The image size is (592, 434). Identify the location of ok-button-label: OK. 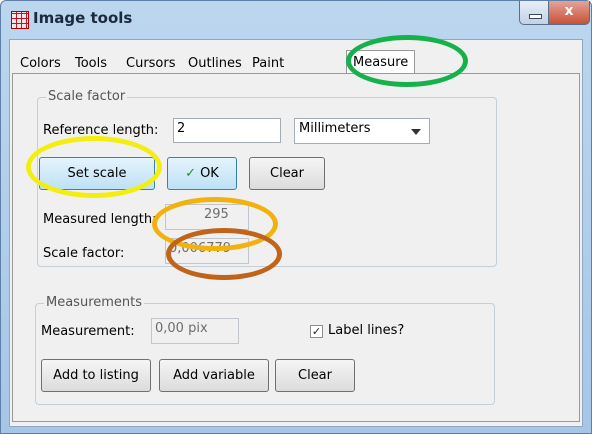
(209, 173).